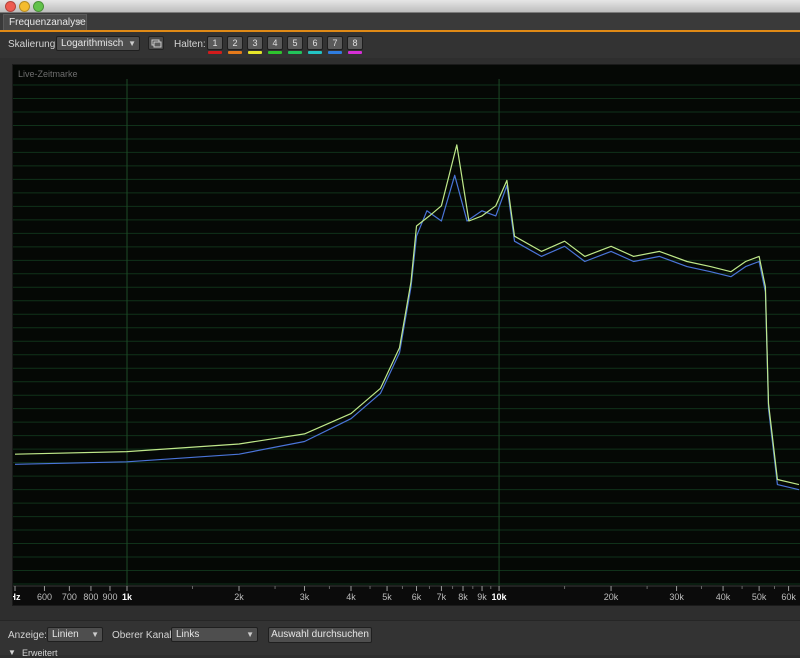  I want to click on tab-title: Frequenzanalyse, so click(47, 22).